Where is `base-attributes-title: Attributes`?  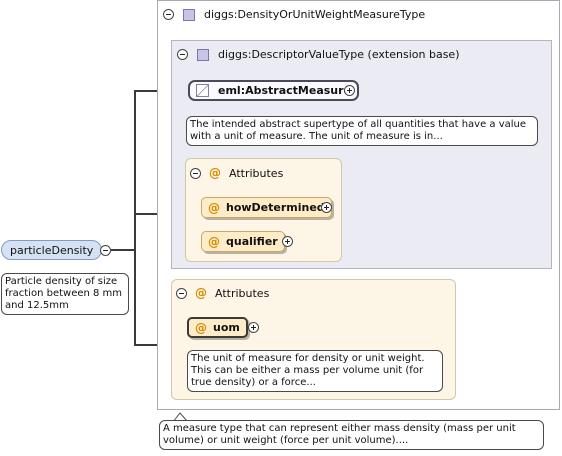
base-attributes-title: Attributes is located at coordinates (256, 173).